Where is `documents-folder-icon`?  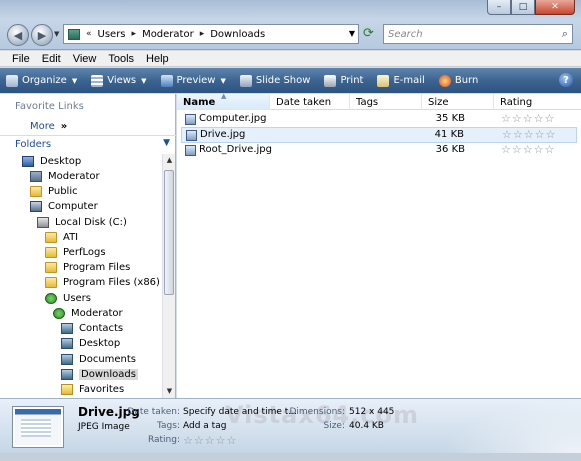
documents-folder-icon is located at coordinates (67, 359).